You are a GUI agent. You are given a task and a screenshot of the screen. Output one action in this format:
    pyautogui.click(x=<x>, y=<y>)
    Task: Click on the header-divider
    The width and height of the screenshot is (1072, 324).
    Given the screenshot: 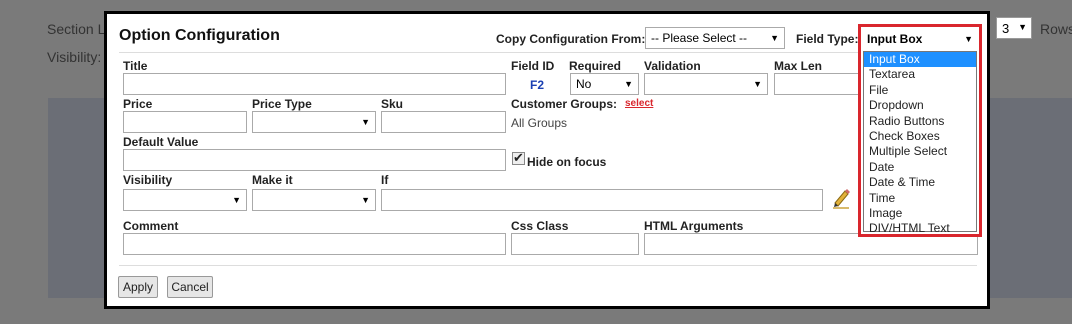 What is the action you would take?
    pyautogui.click(x=548, y=52)
    